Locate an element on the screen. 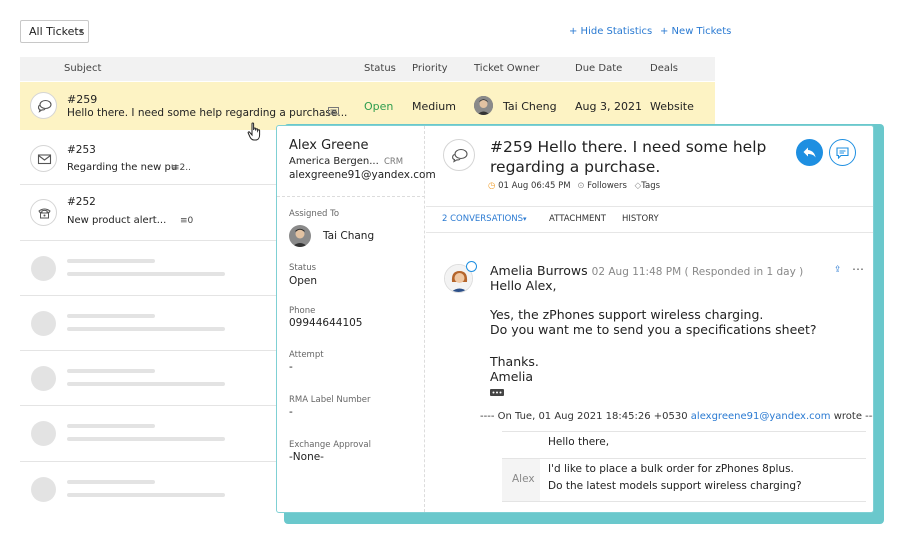  quote-line: Hello there, is located at coordinates (579, 442).